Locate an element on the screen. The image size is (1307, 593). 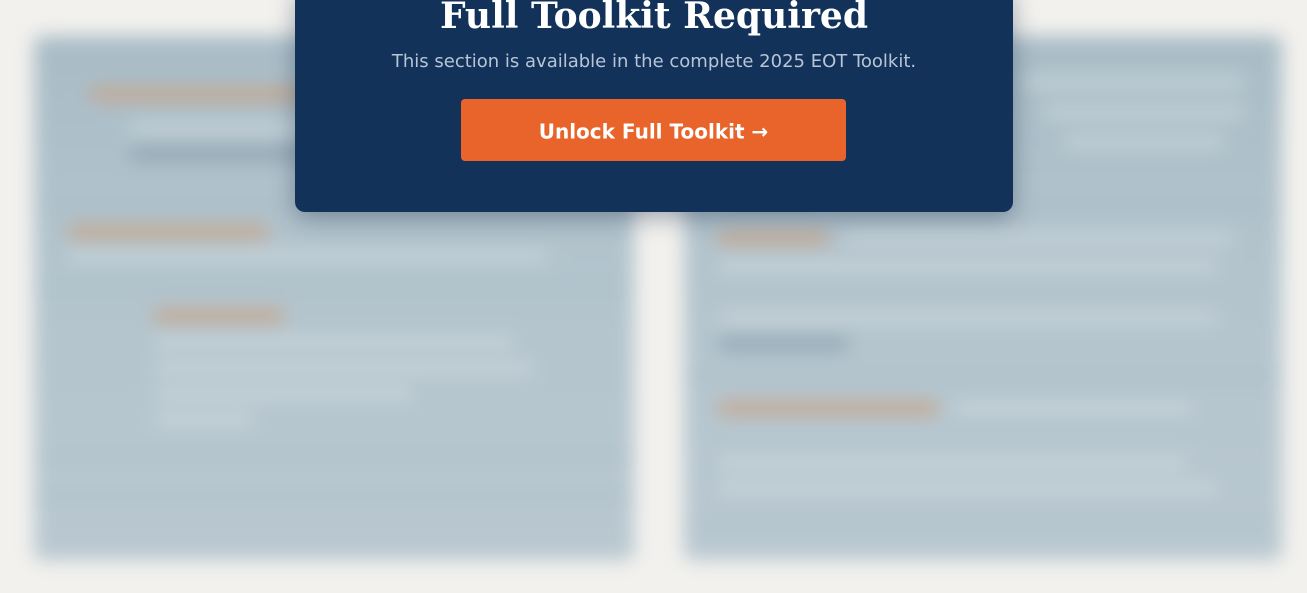
unlock-button-label: Unlock Full Toolkit is located at coordinates (641, 131).